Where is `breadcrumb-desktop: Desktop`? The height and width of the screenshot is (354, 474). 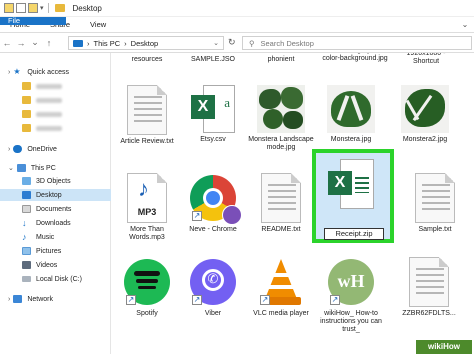 breadcrumb-desktop: Desktop is located at coordinates (145, 43).